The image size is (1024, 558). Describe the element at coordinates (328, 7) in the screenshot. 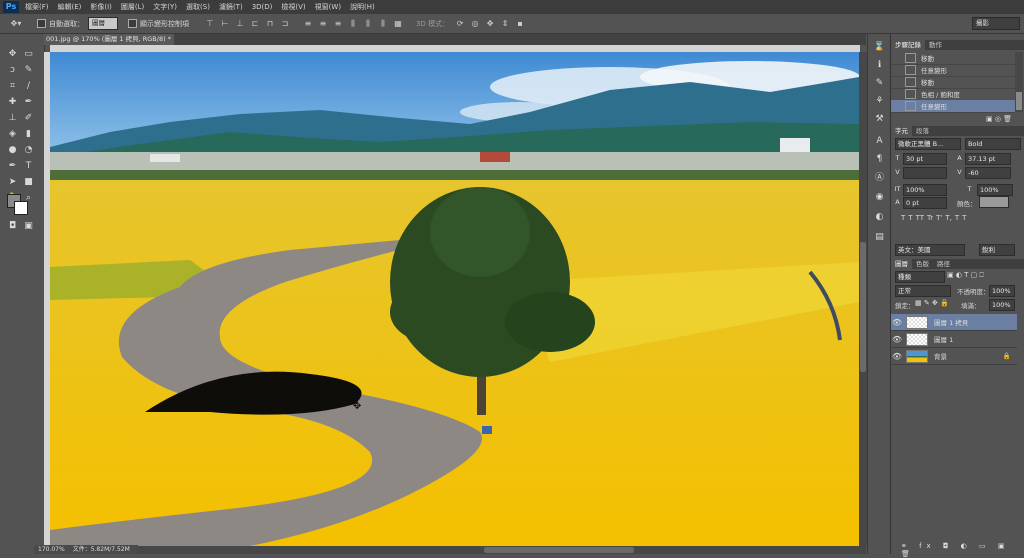

I see `menu-window: 視窗(W)` at that location.